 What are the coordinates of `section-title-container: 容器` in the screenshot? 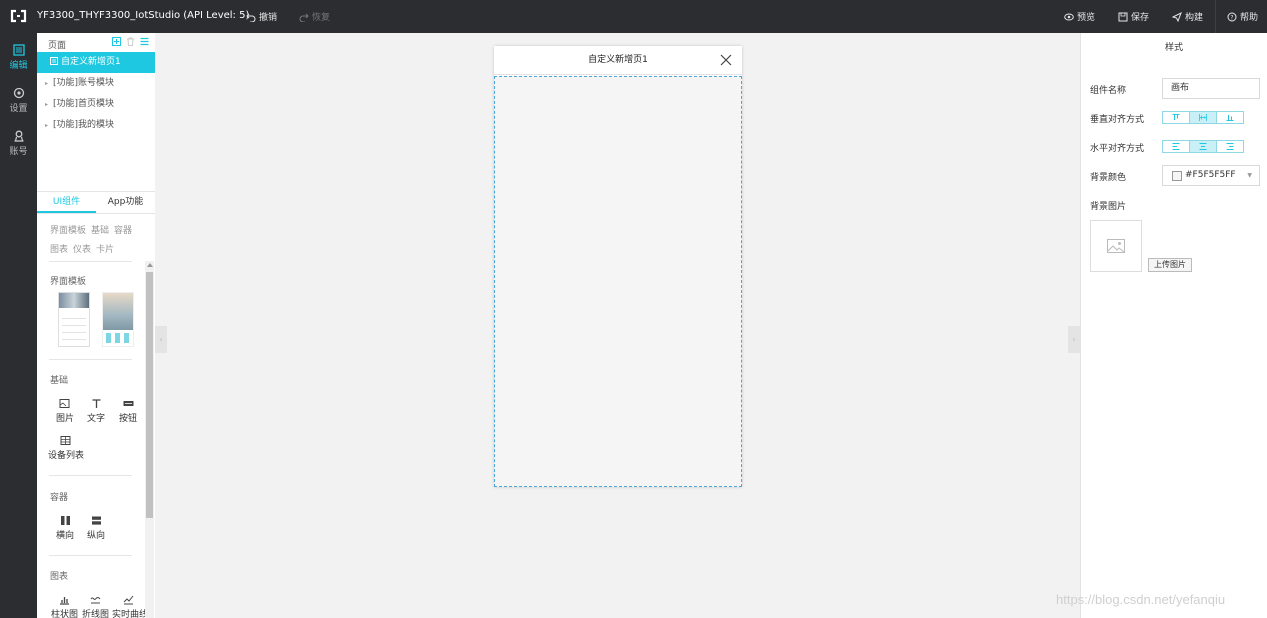 It's located at (59, 498).